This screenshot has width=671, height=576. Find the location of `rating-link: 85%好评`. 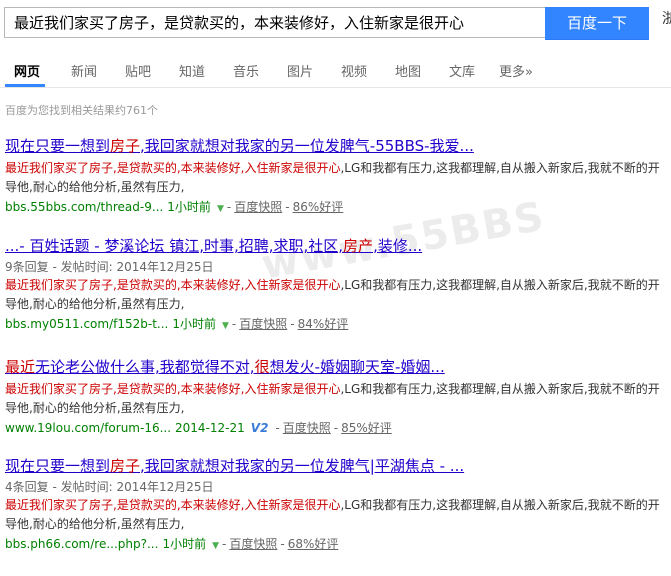

rating-link: 85%好评 is located at coordinates (366, 428).